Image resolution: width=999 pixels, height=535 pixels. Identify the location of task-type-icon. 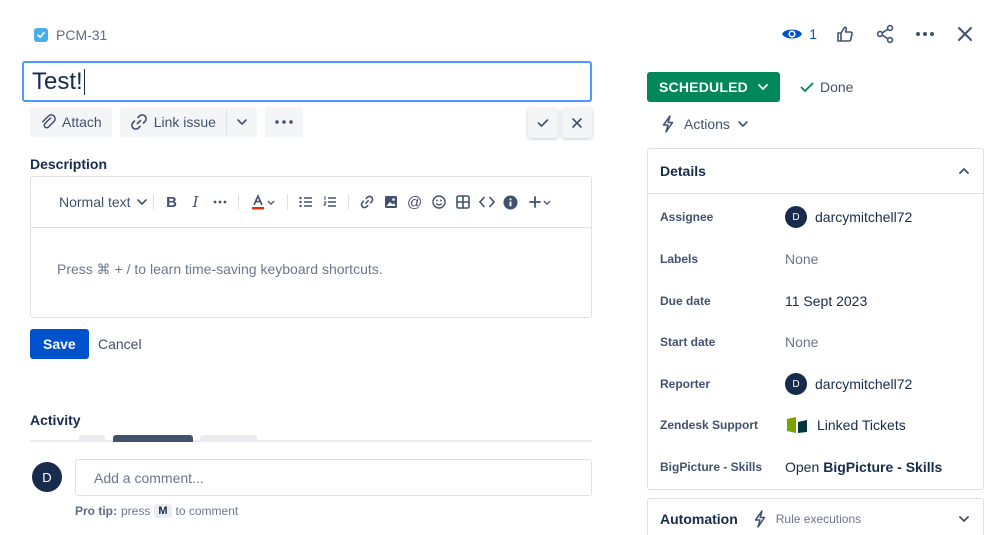
(41, 35).